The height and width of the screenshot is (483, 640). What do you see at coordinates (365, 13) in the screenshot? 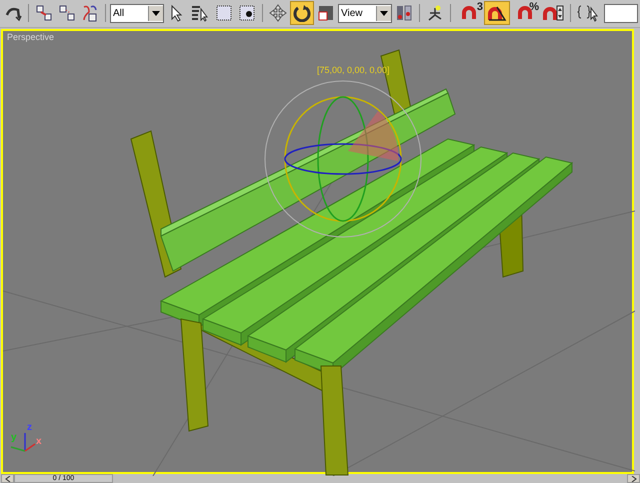
I see `coordinate-system-dropdown: View` at bounding box center [365, 13].